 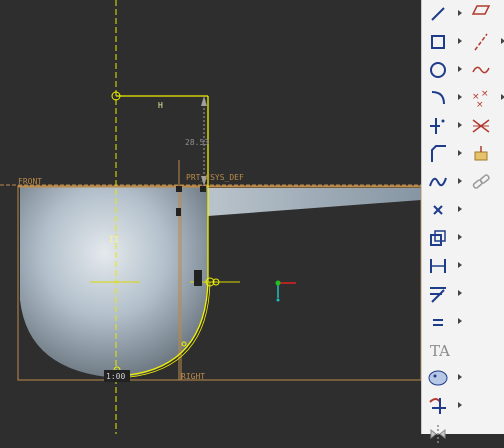 I want to click on line-button, so click(x=443, y=14).